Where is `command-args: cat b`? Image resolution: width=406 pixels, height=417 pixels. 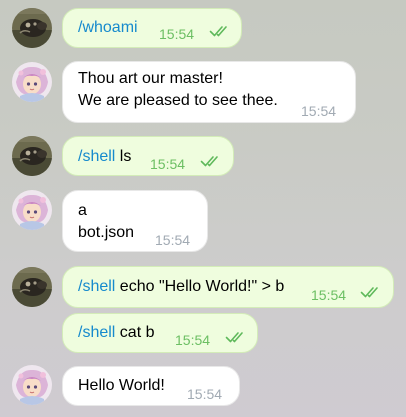
command-args: cat b is located at coordinates (135, 332).